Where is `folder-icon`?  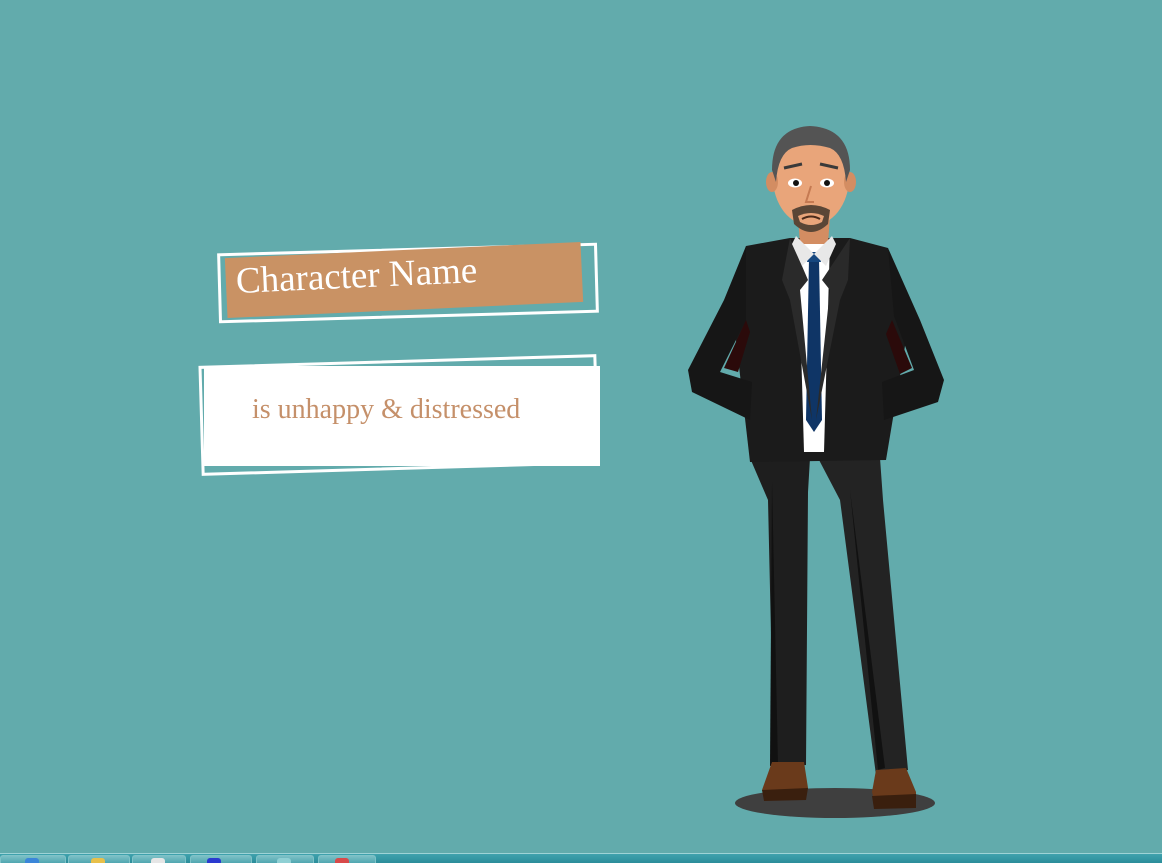
folder-icon is located at coordinates (98, 860).